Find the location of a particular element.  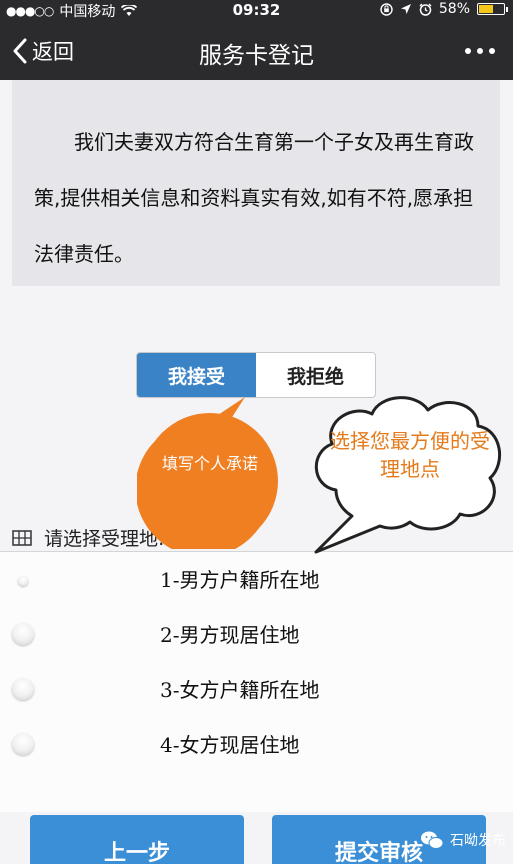

more-dots-icon is located at coordinates (480, 51).